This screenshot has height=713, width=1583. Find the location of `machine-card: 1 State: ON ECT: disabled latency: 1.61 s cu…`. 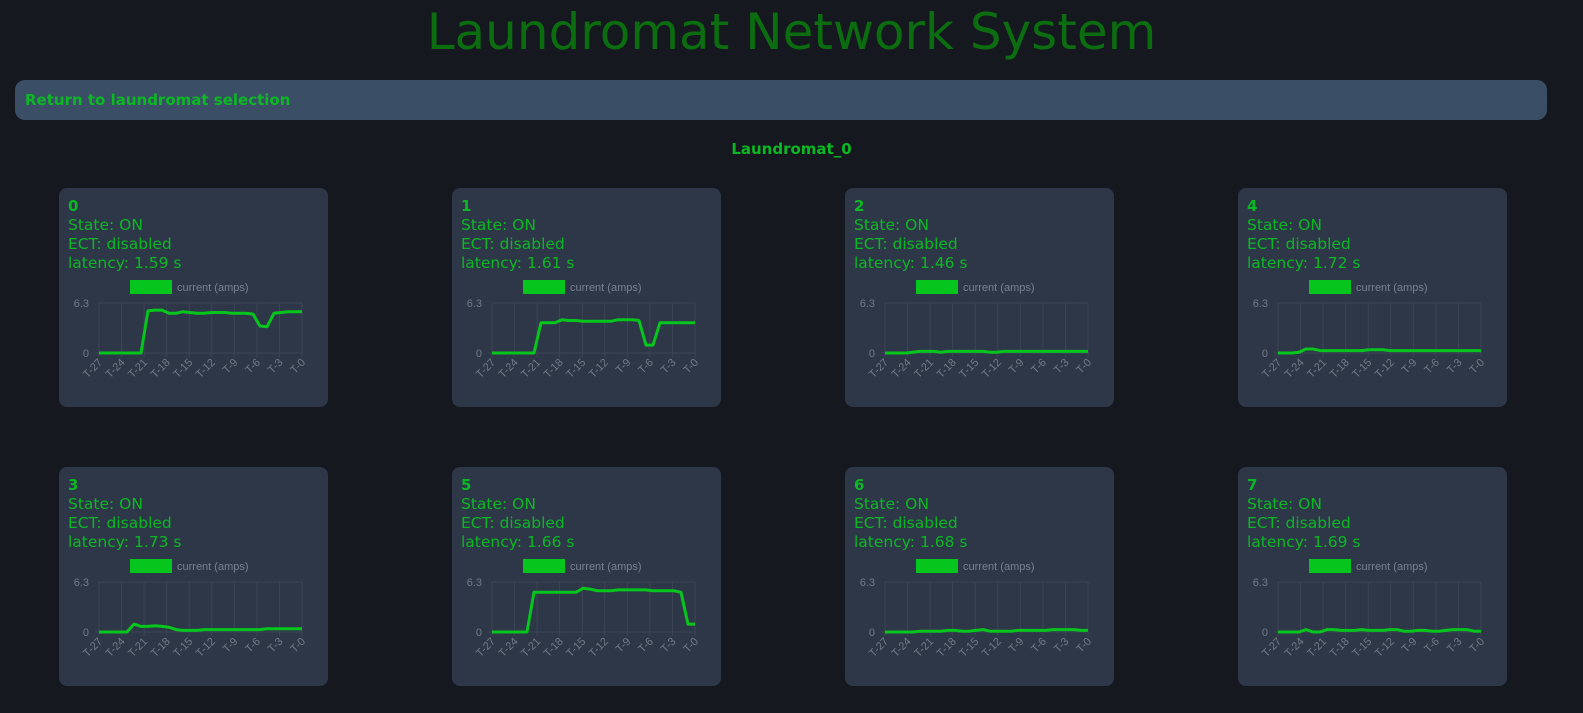

machine-card: 1 State: ON ECT: disabled latency: 1.61 s cu… is located at coordinates (586, 297).